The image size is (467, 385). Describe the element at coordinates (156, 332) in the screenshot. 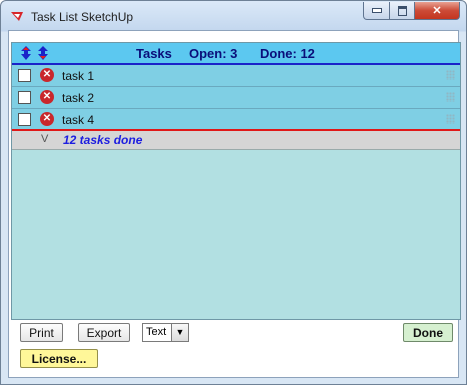

I see `export-format-value: Text` at that location.